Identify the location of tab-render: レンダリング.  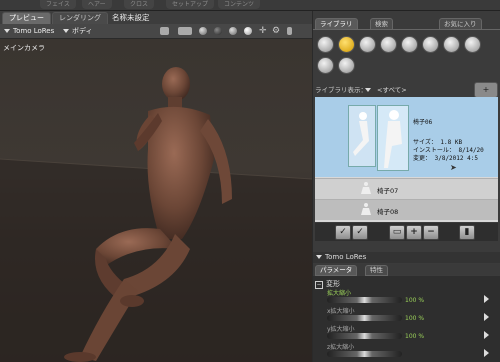
(80, 18).